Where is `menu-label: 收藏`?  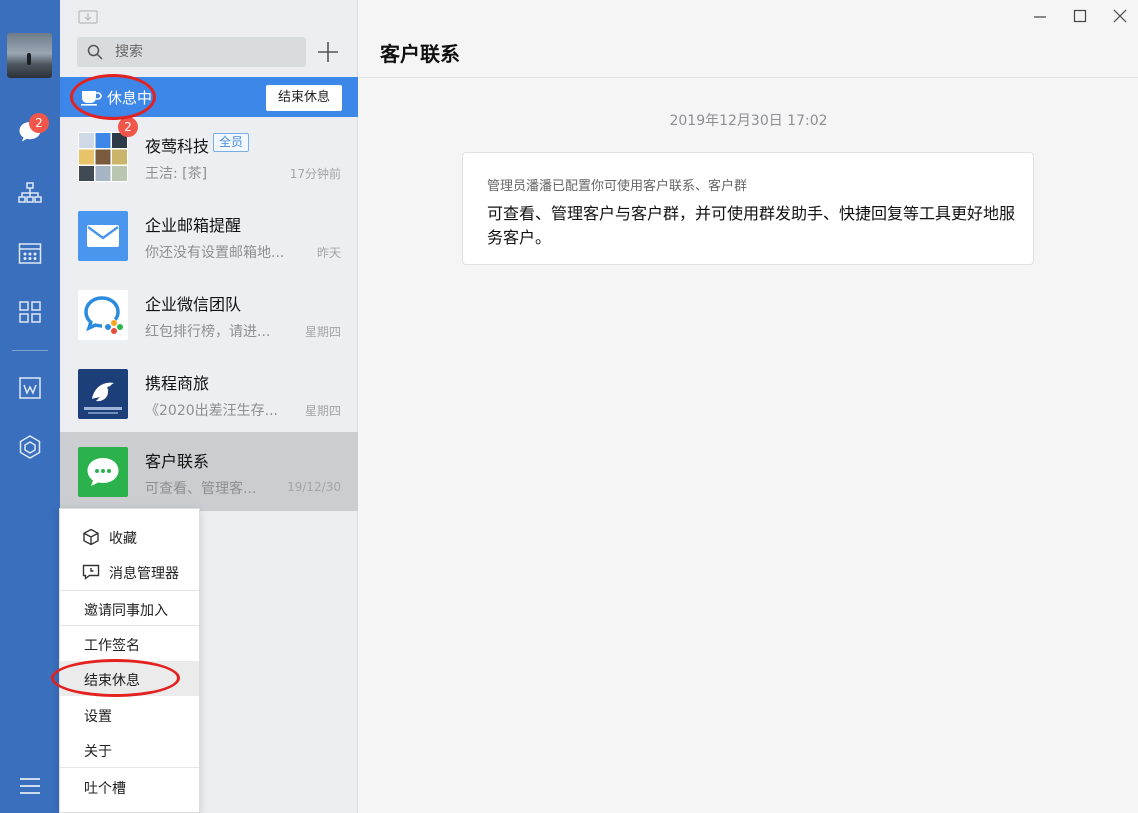
menu-label: 收藏 is located at coordinates (123, 539).